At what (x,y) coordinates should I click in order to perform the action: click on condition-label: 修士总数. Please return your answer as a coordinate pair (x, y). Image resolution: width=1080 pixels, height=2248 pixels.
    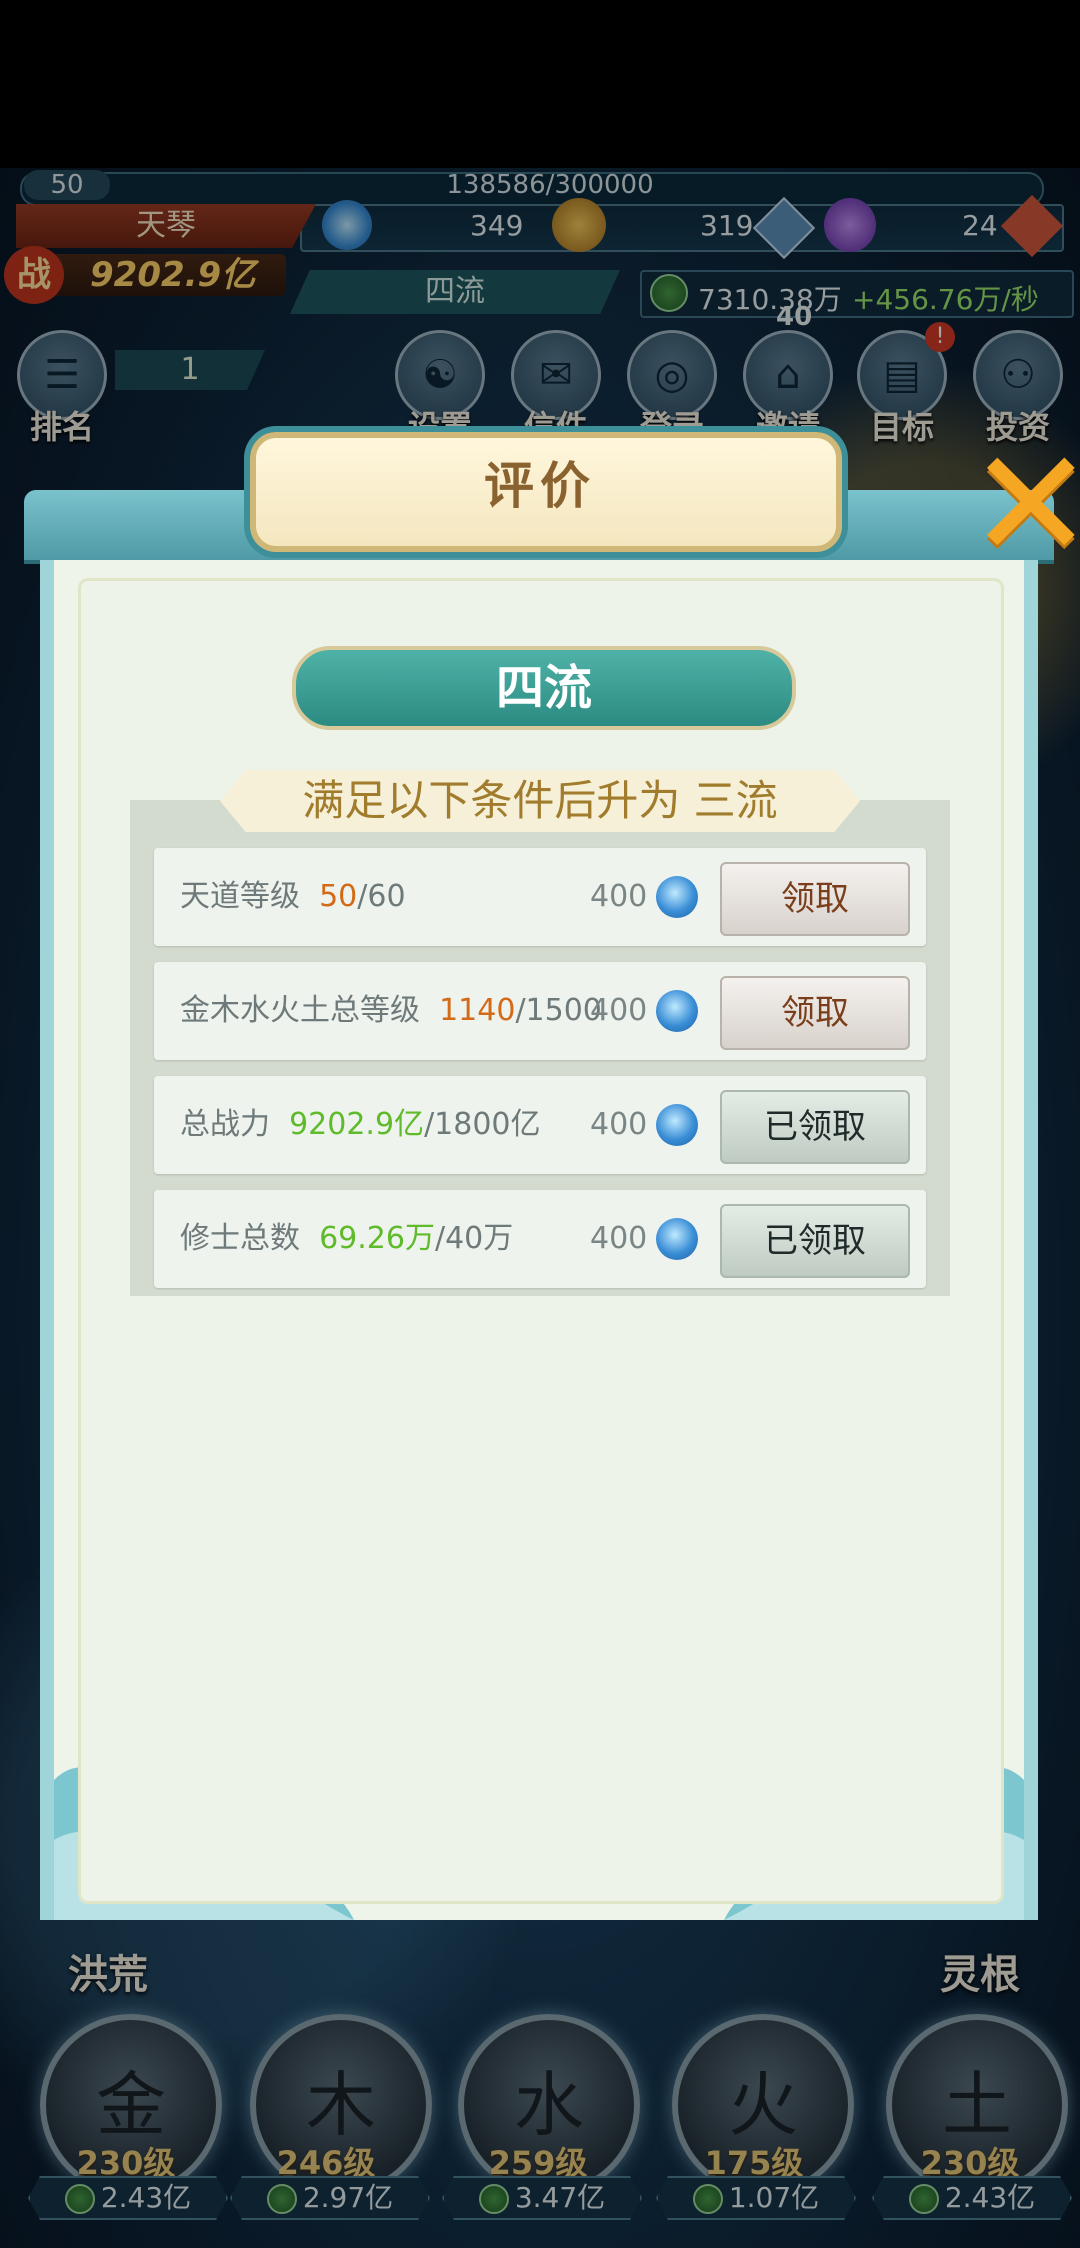
    Looking at the image, I should click on (240, 1238).